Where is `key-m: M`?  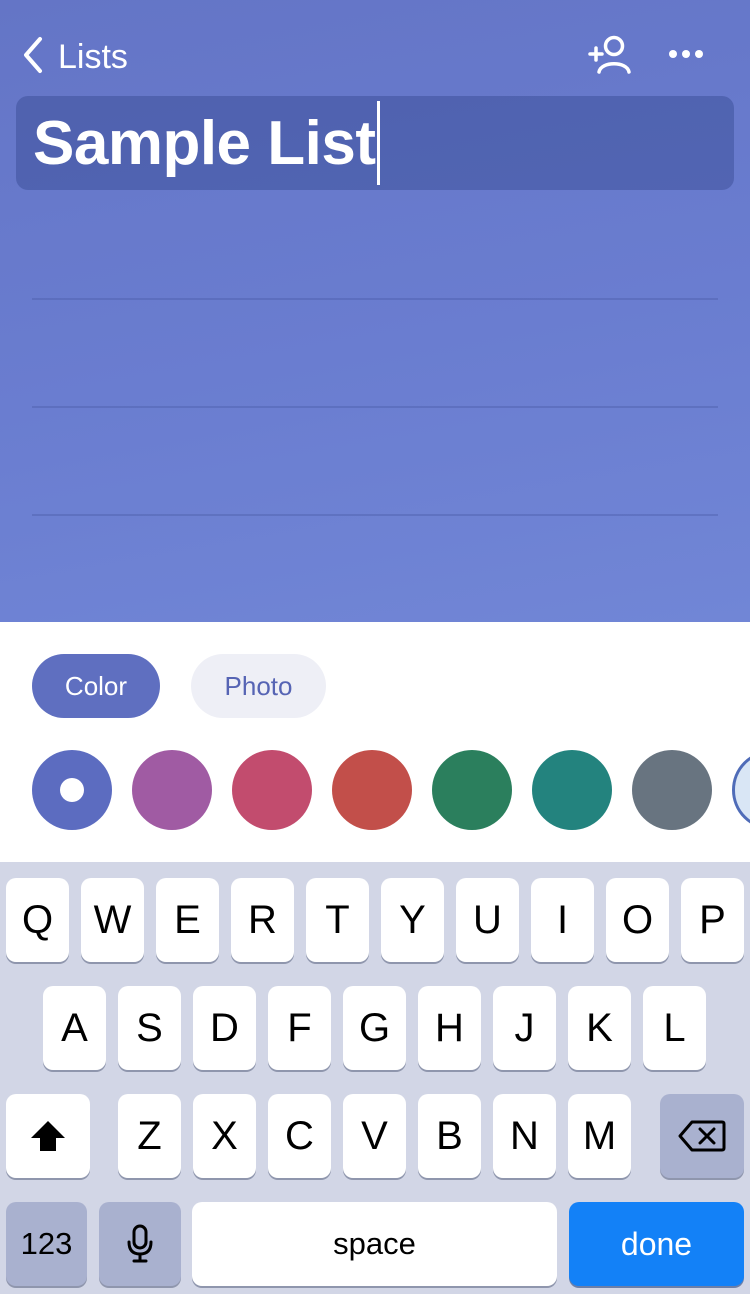 key-m: M is located at coordinates (599, 1136).